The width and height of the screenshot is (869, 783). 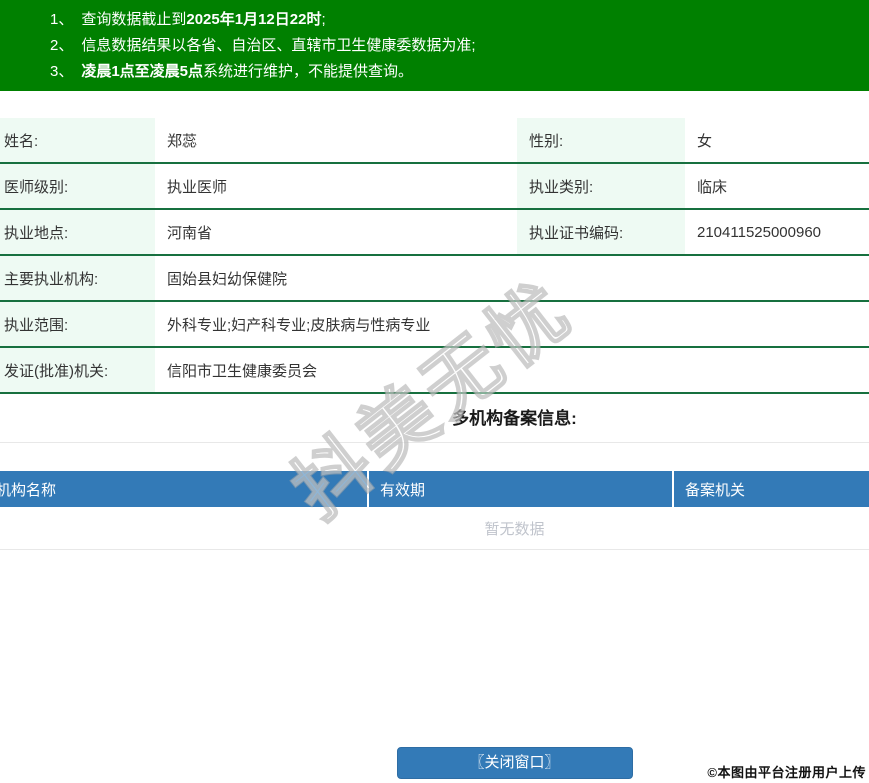 What do you see at coordinates (459, 20) in the screenshot?
I see `notice-line: 1、 查询数据截止到2025年1月12日22时;` at bounding box center [459, 20].